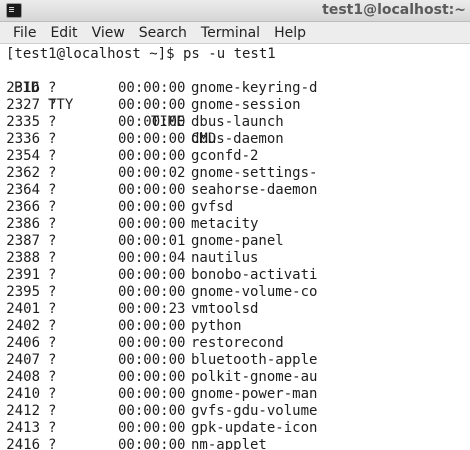 The image size is (470, 450). I want to click on process-row: 2410? 00:00:00 gnome-power-man, so click(230, 394).